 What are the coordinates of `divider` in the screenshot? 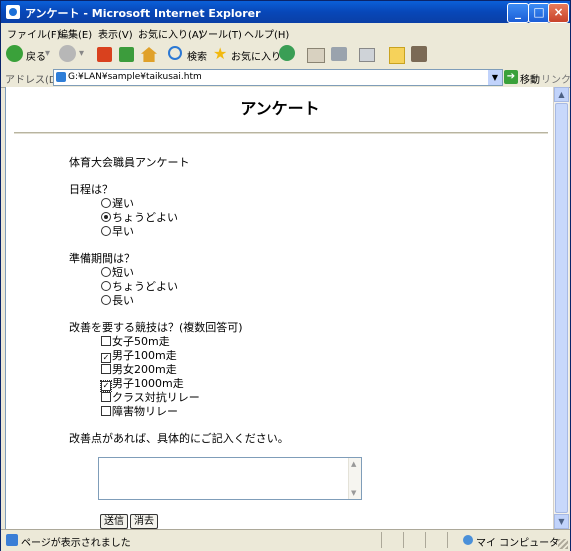 It's located at (281, 133).